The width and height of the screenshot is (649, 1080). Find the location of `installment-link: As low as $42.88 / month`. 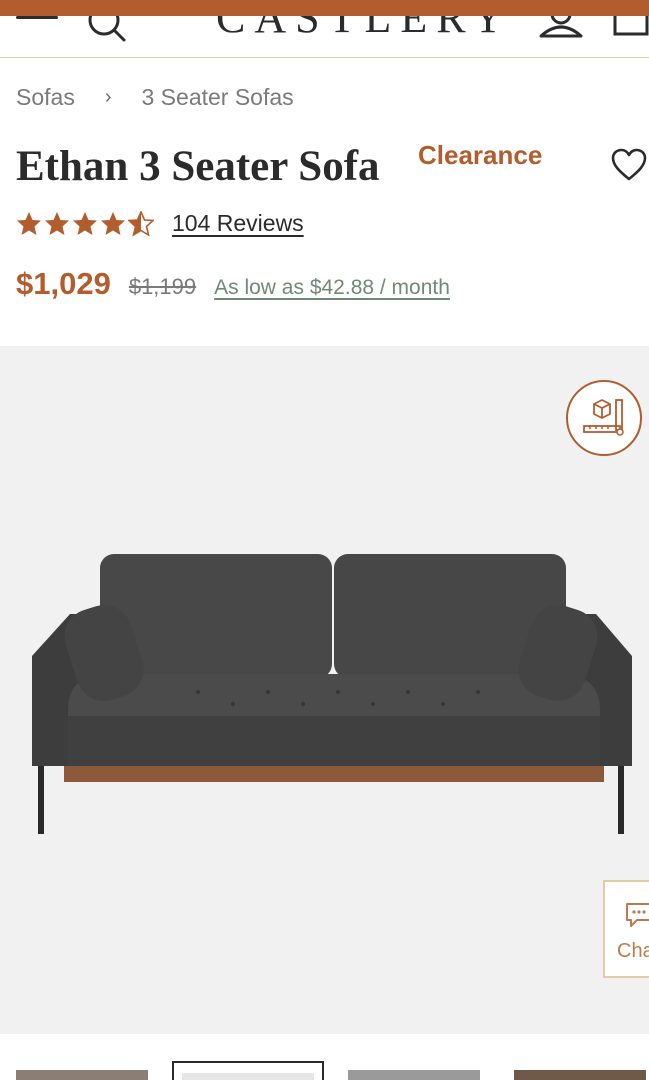

installment-link: As low as $42.88 / month is located at coordinates (332, 288).